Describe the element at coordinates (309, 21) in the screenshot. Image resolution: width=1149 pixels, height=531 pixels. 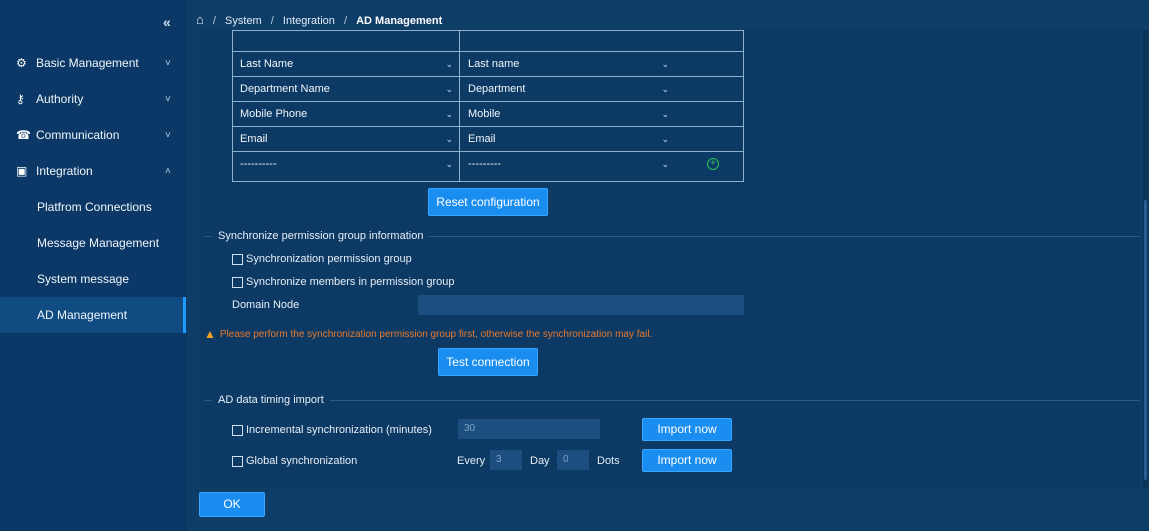
I see `breadcrumb-integration: Integration` at that location.